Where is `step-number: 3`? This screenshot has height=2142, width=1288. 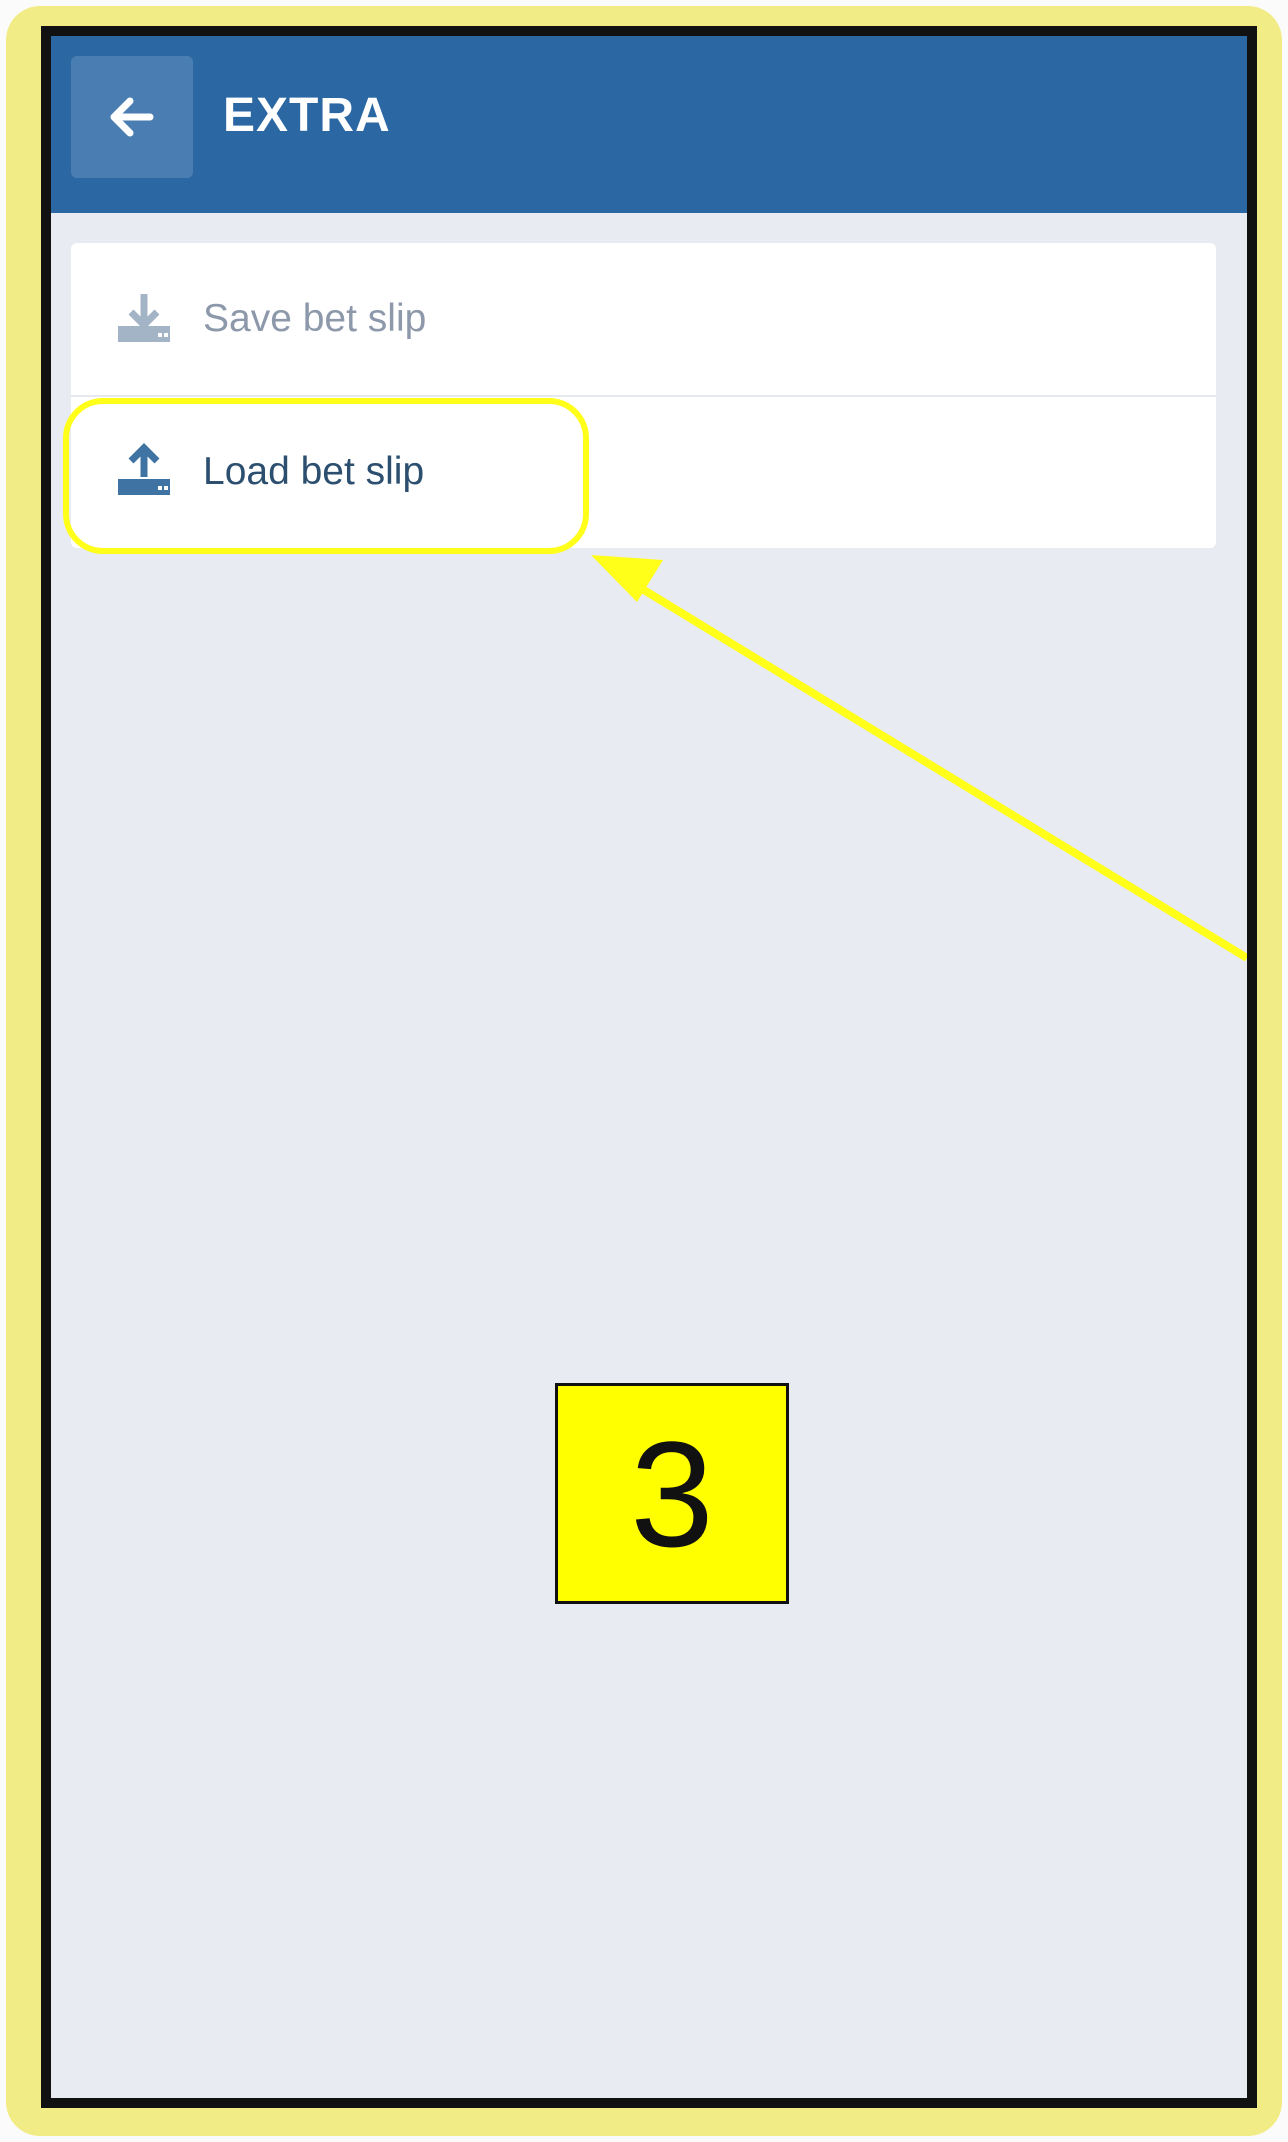
step-number: 3 is located at coordinates (672, 1493).